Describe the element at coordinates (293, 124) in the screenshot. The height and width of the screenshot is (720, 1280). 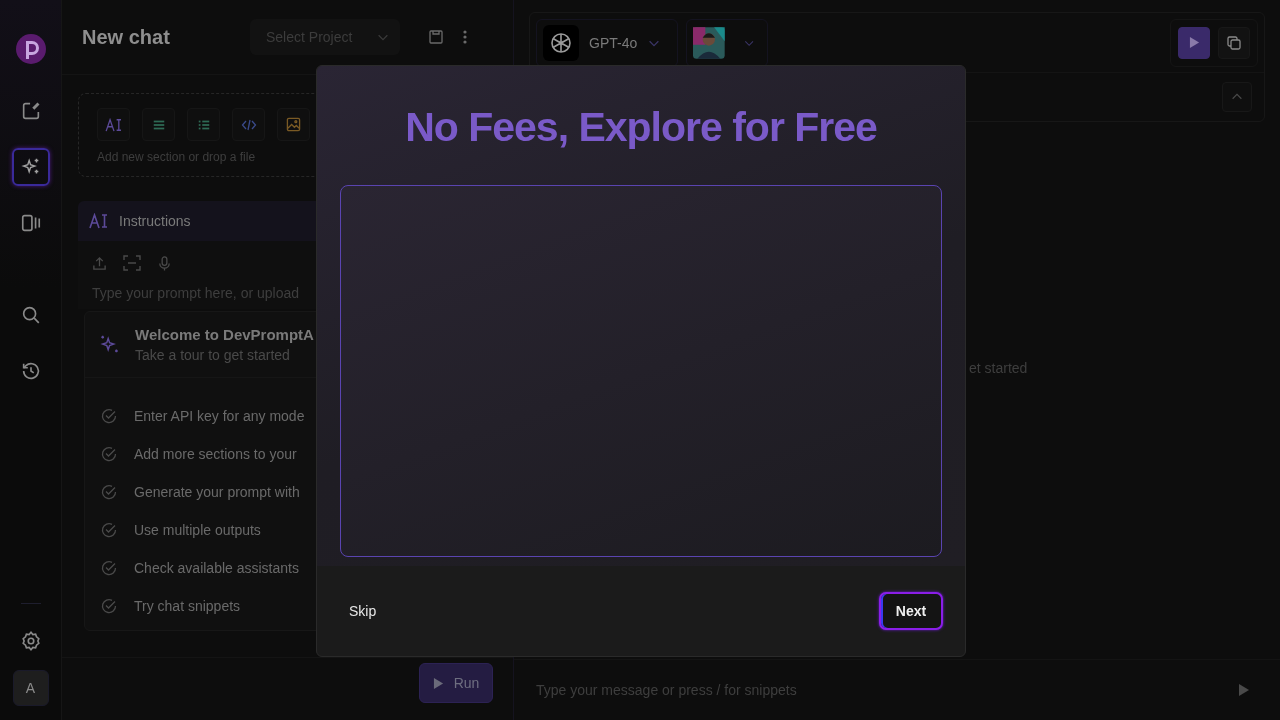
I see `image-icon` at that location.